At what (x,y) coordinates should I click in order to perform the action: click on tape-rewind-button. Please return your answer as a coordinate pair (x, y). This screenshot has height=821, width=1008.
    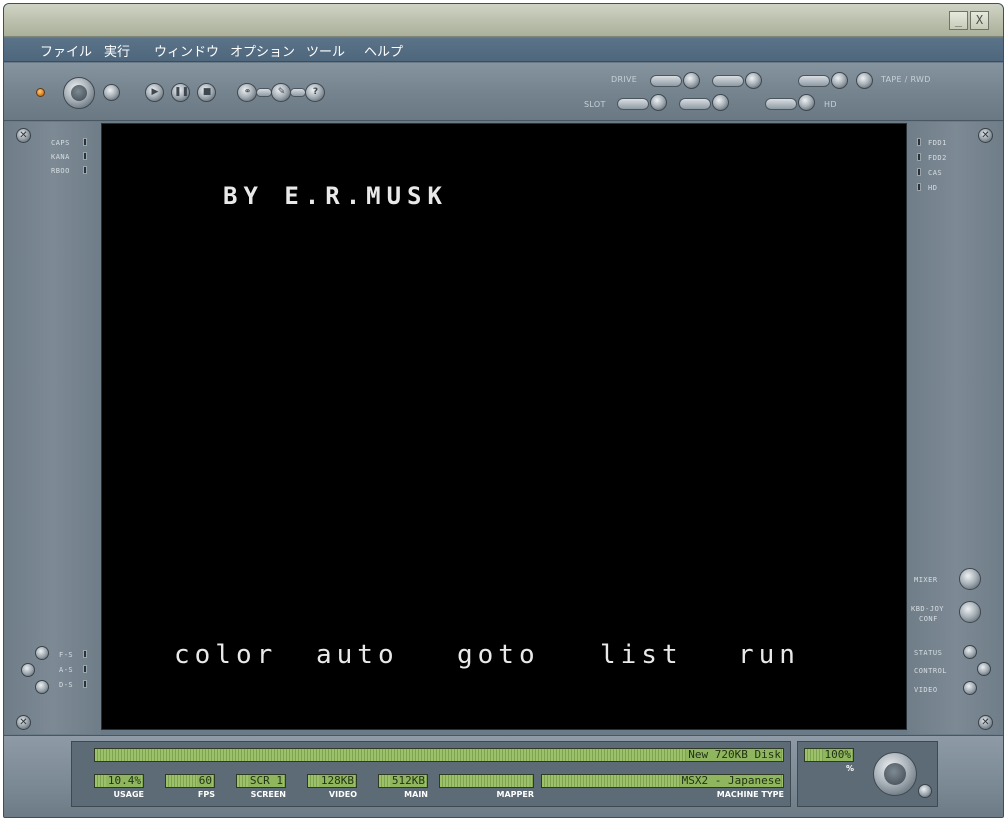
    Looking at the image, I should click on (864, 80).